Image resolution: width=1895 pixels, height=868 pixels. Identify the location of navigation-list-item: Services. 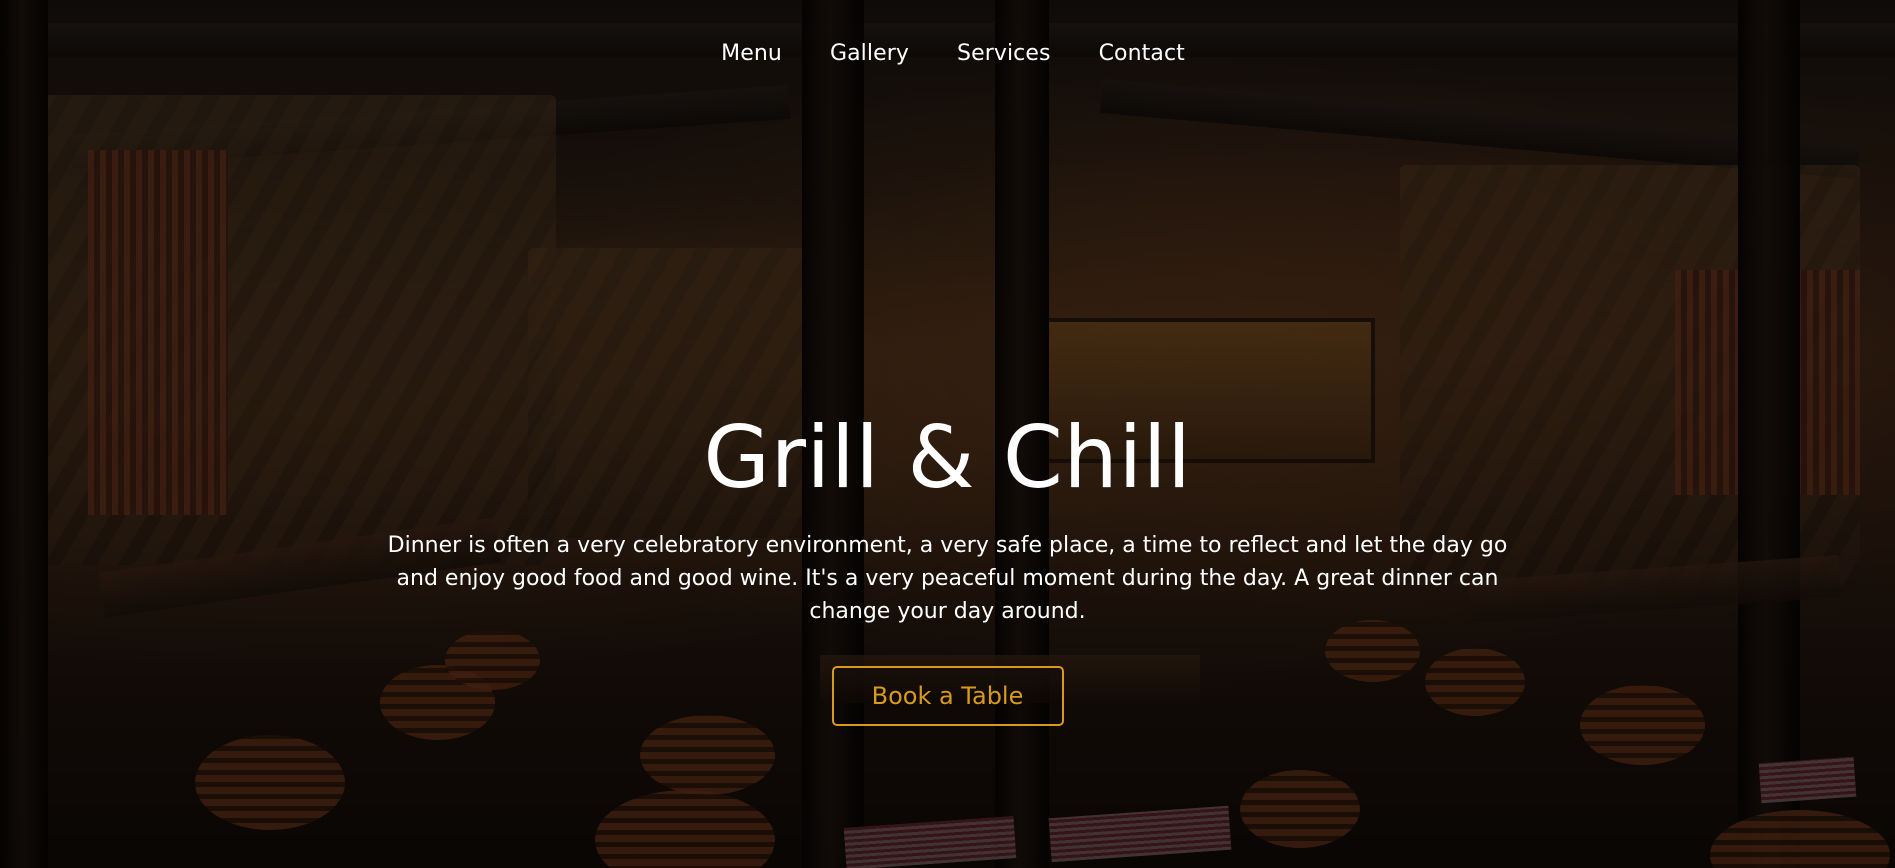
(1004, 54).